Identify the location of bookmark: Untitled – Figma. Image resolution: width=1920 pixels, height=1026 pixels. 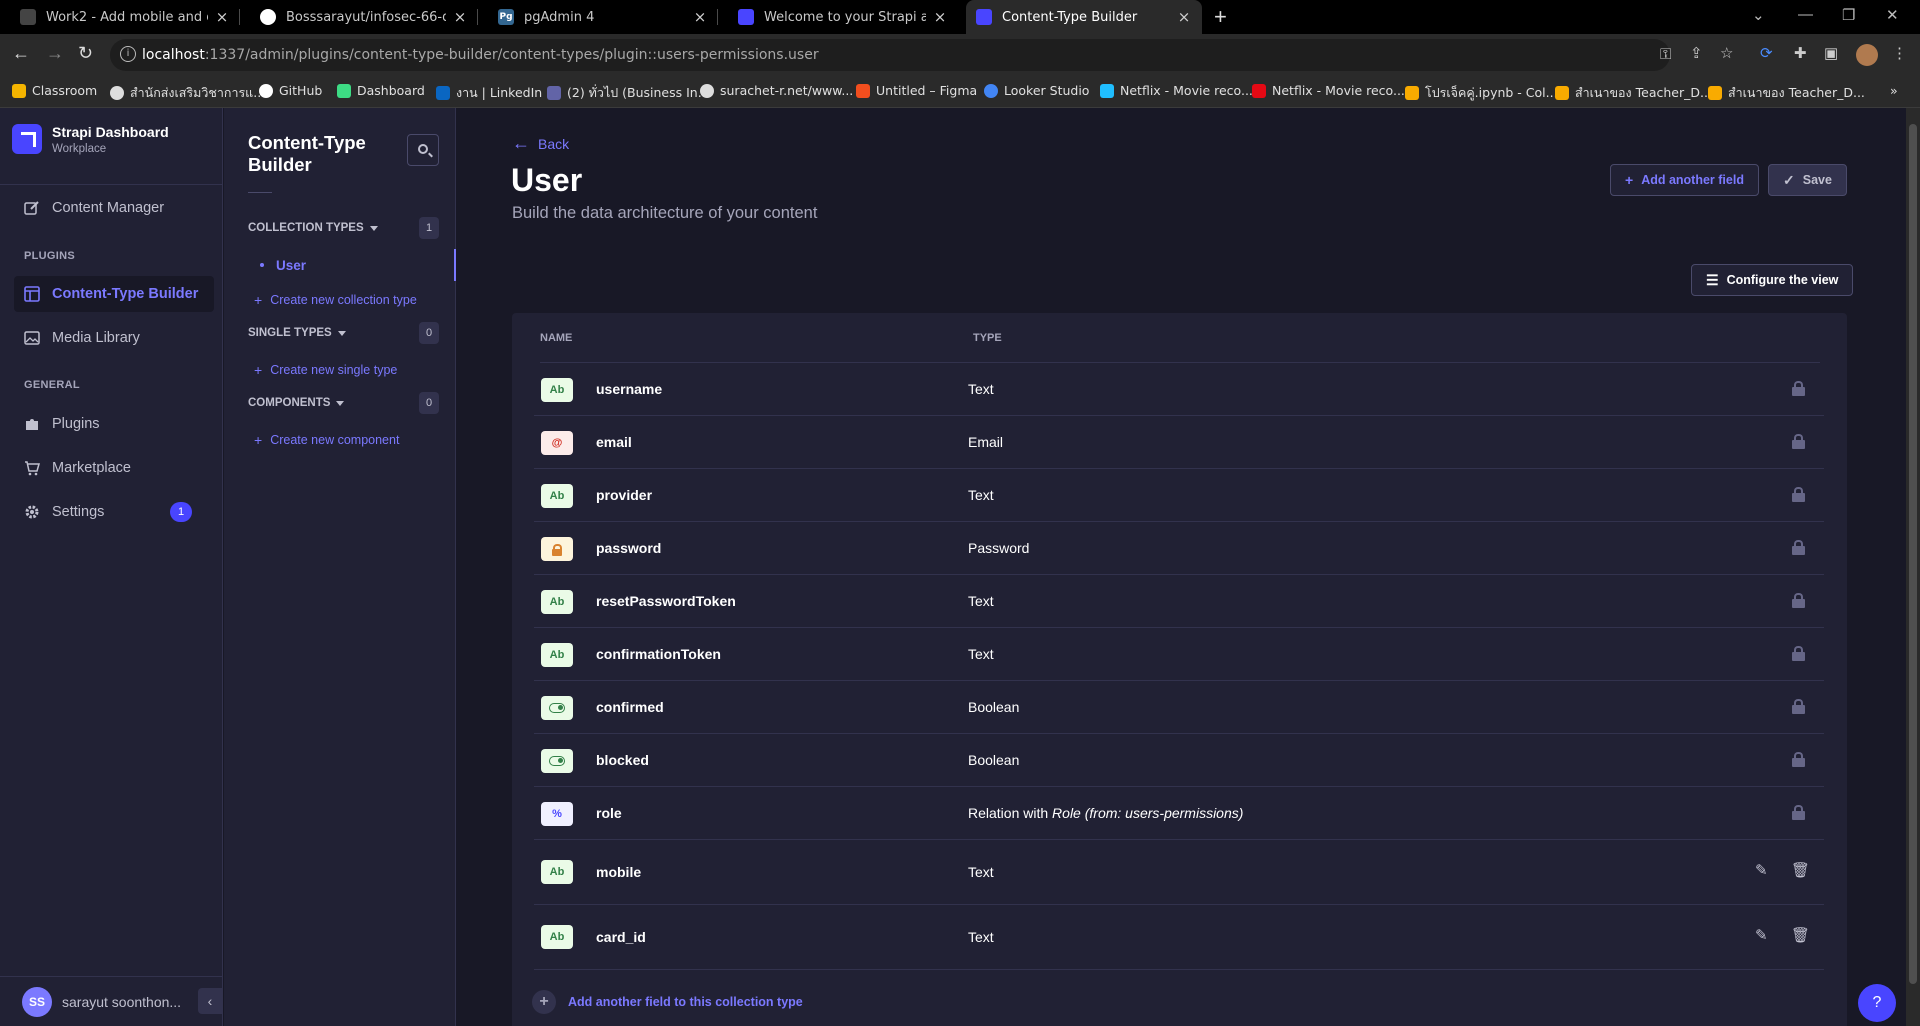
(916, 90).